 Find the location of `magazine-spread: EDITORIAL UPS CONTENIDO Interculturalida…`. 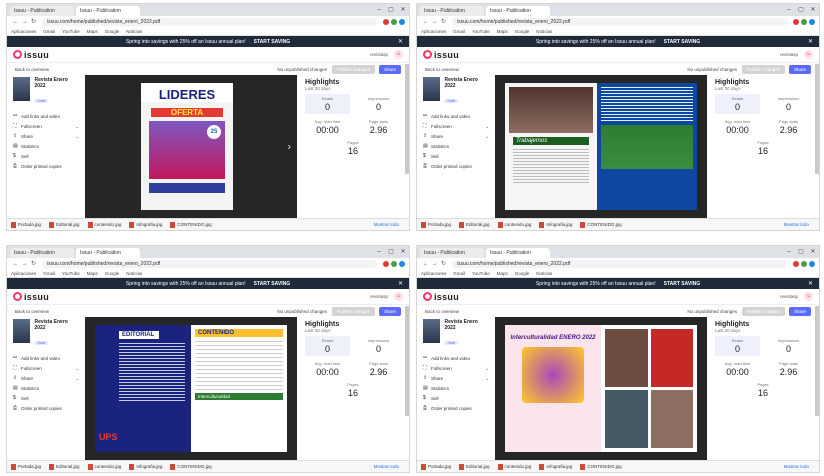

magazine-spread: EDITORIAL UPS CONTENIDO Interculturalida… is located at coordinates (191, 388).